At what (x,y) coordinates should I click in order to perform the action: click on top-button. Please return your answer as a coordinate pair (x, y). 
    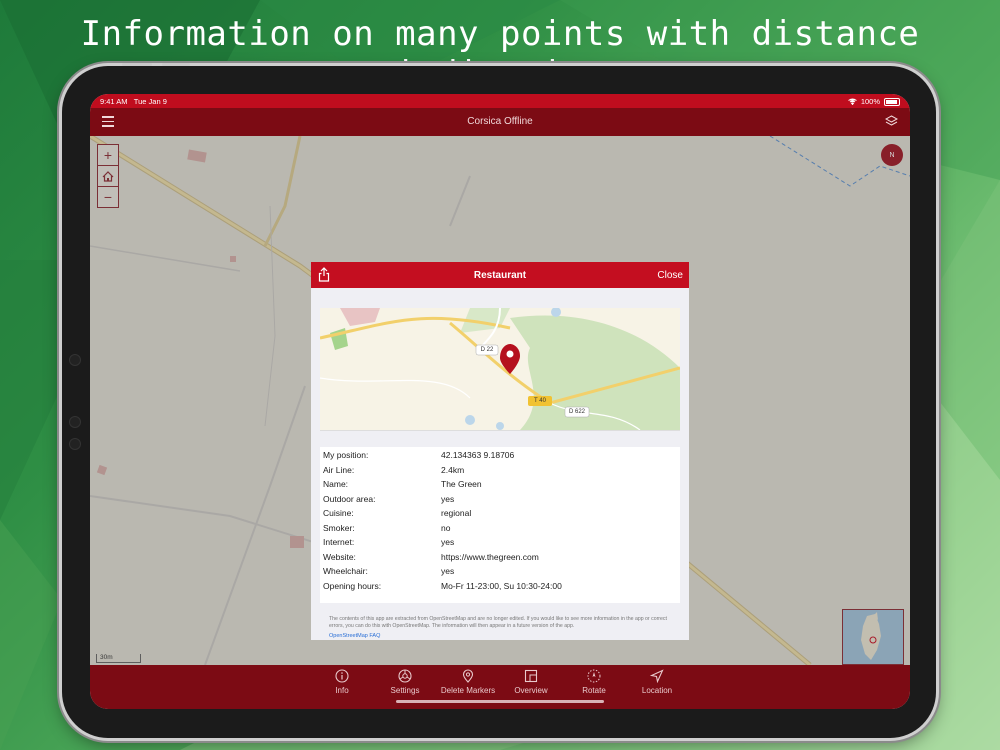
    Looking at the image, I should click on (137, 64).